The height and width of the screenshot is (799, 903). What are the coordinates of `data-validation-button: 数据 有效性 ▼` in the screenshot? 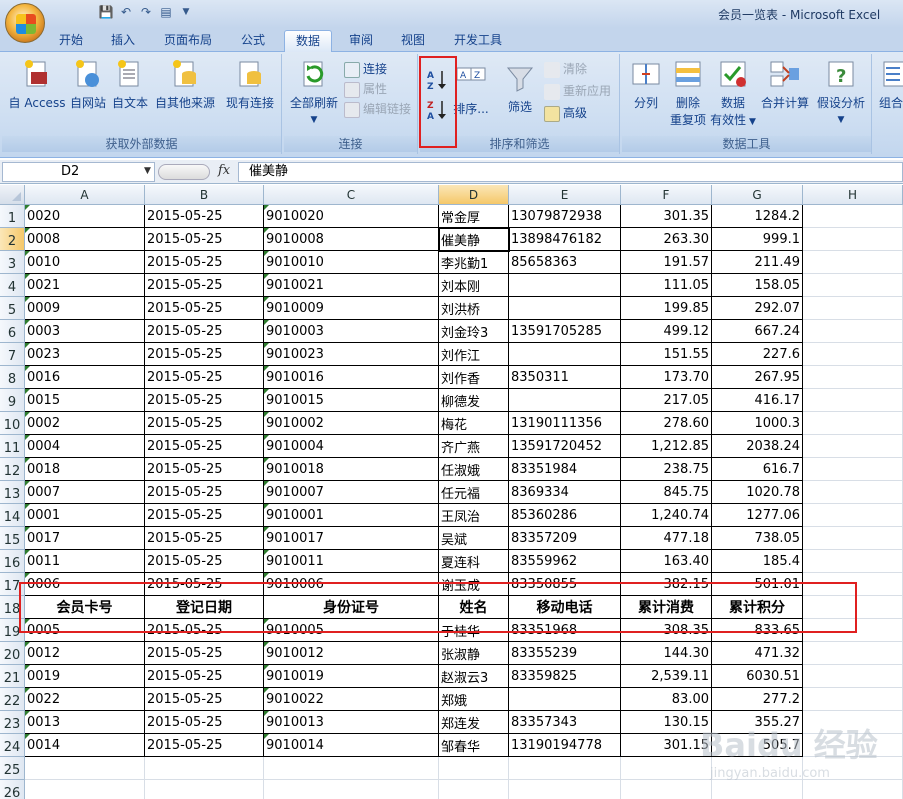 It's located at (733, 93).